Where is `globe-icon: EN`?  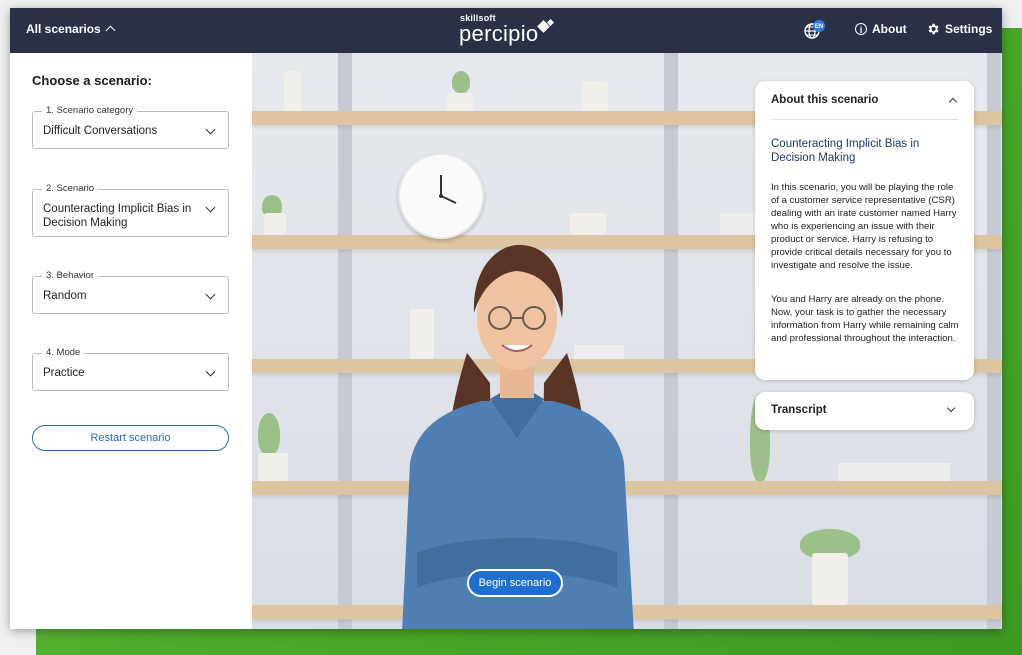
globe-icon: EN is located at coordinates (814, 29).